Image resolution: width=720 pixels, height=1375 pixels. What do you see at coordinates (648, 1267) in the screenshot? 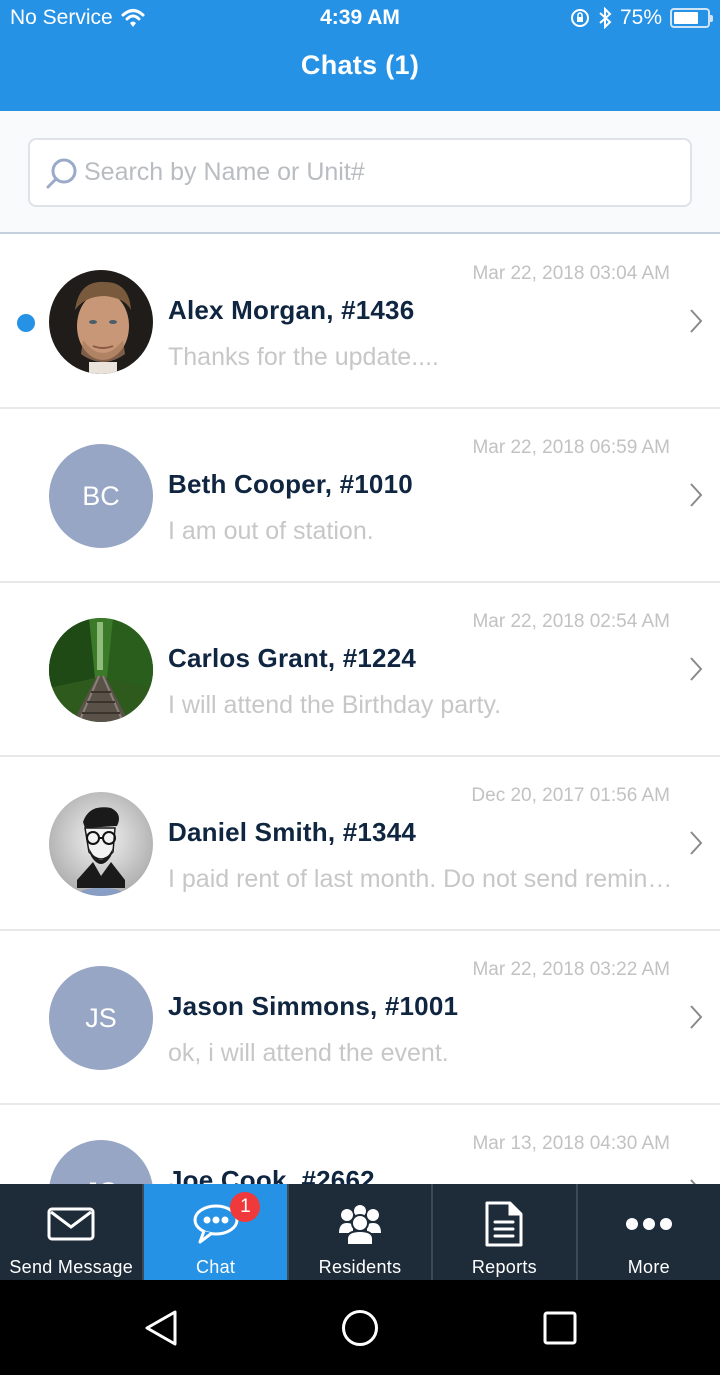
I see `tab-label: More` at bounding box center [648, 1267].